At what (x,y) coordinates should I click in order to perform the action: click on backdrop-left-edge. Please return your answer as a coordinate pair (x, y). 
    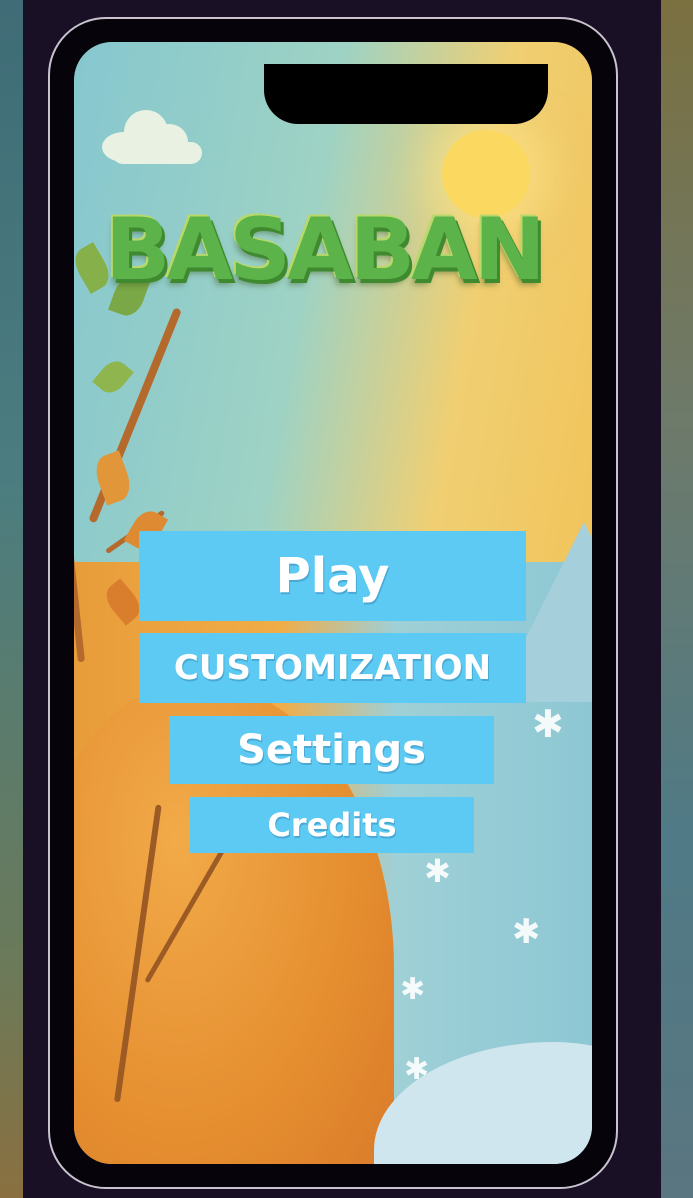
    Looking at the image, I should click on (11, 599).